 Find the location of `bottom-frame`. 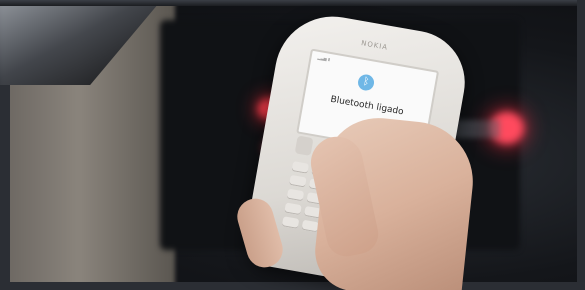

bottom-frame is located at coordinates (292, 286).